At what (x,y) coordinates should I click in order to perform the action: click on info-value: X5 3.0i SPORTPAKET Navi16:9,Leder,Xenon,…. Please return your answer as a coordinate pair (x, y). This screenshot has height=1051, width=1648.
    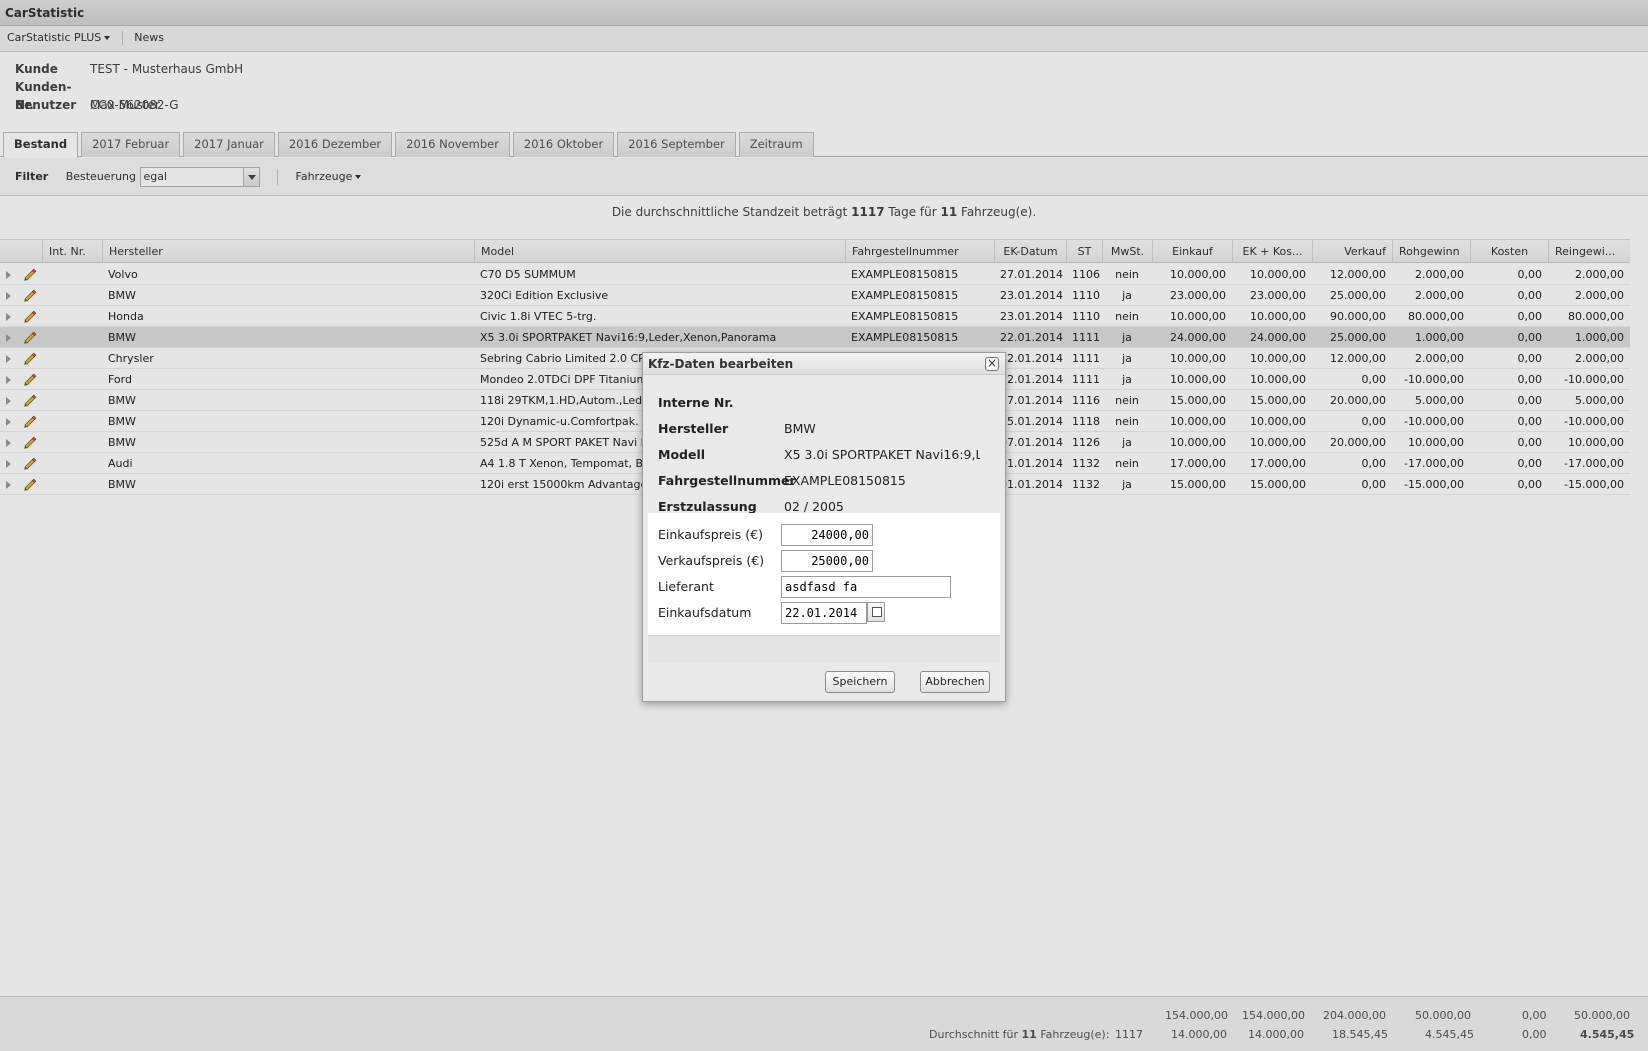
    Looking at the image, I should click on (882, 454).